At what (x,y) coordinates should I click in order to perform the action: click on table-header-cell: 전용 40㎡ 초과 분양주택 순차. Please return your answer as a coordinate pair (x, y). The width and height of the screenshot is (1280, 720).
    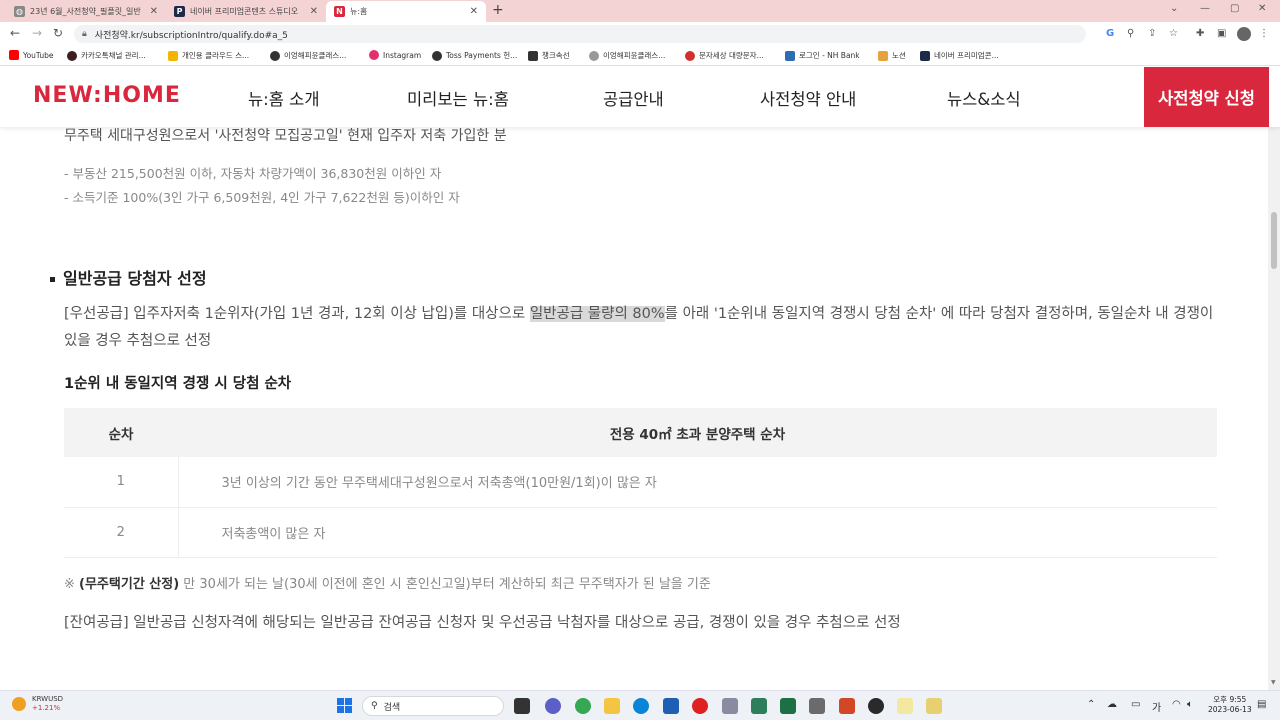
    Looking at the image, I should click on (697, 432).